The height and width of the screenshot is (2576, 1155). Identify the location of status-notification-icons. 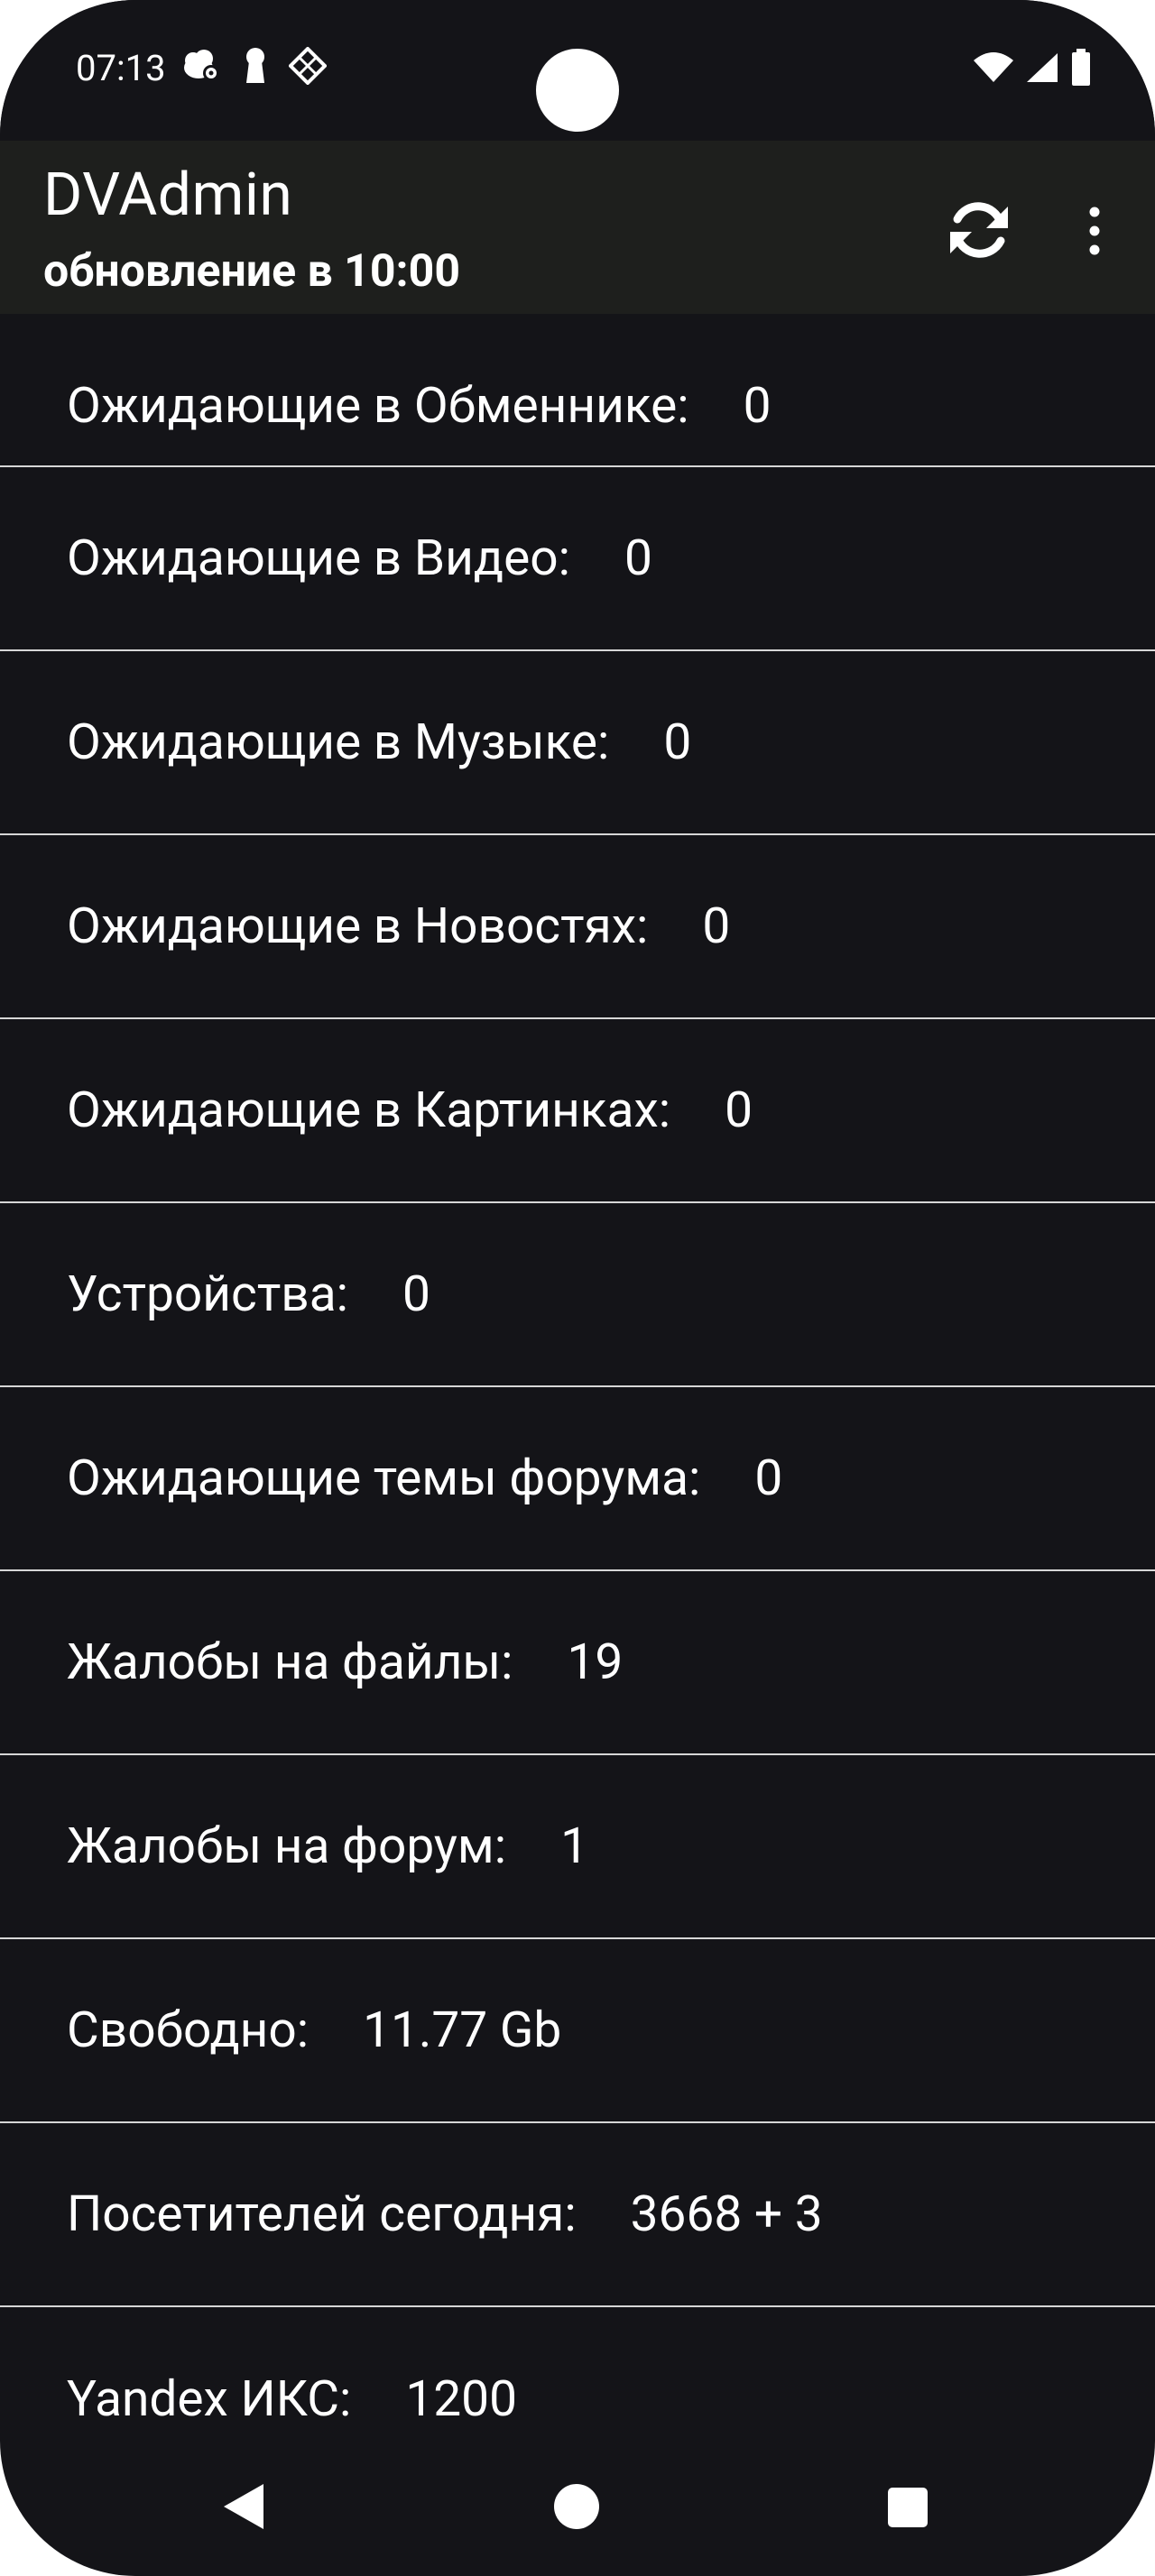
(253, 66).